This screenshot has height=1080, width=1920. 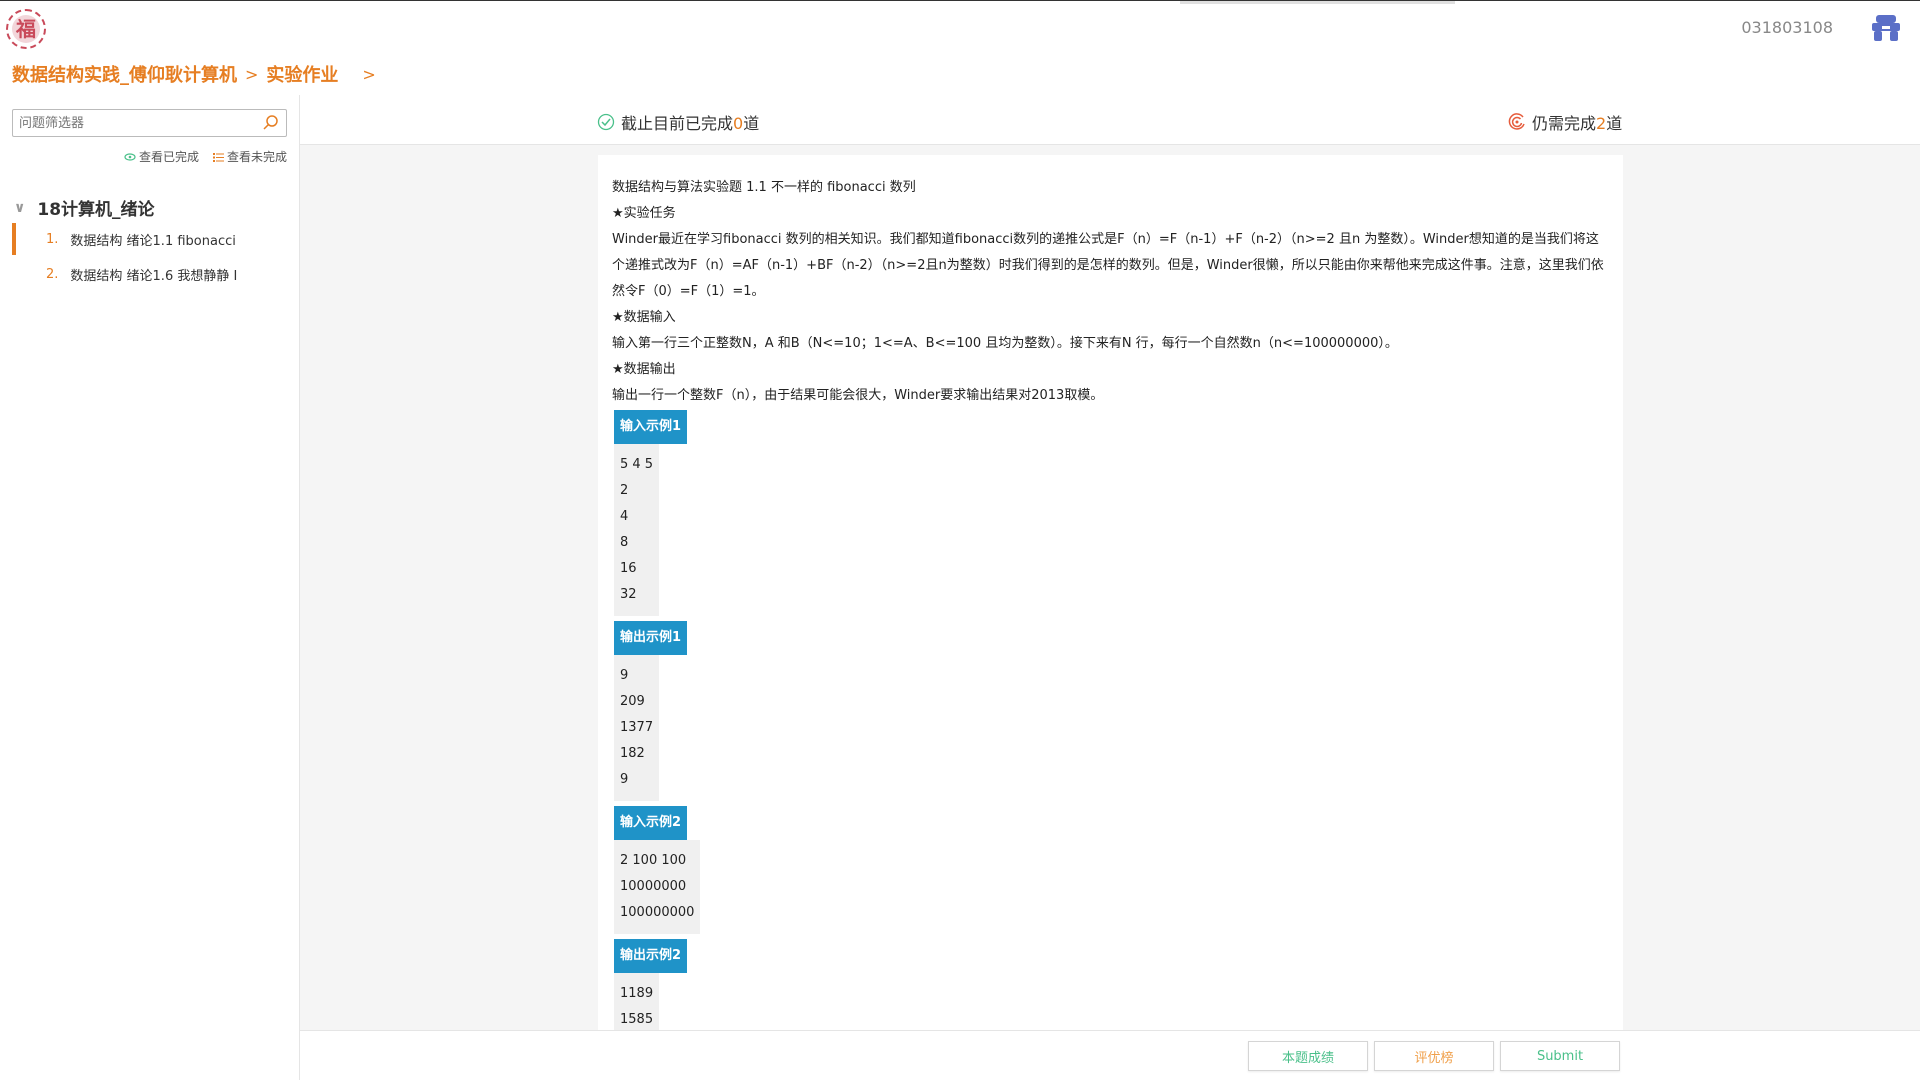 I want to click on done-prefix: 截止目前已完成, so click(x=677, y=123).